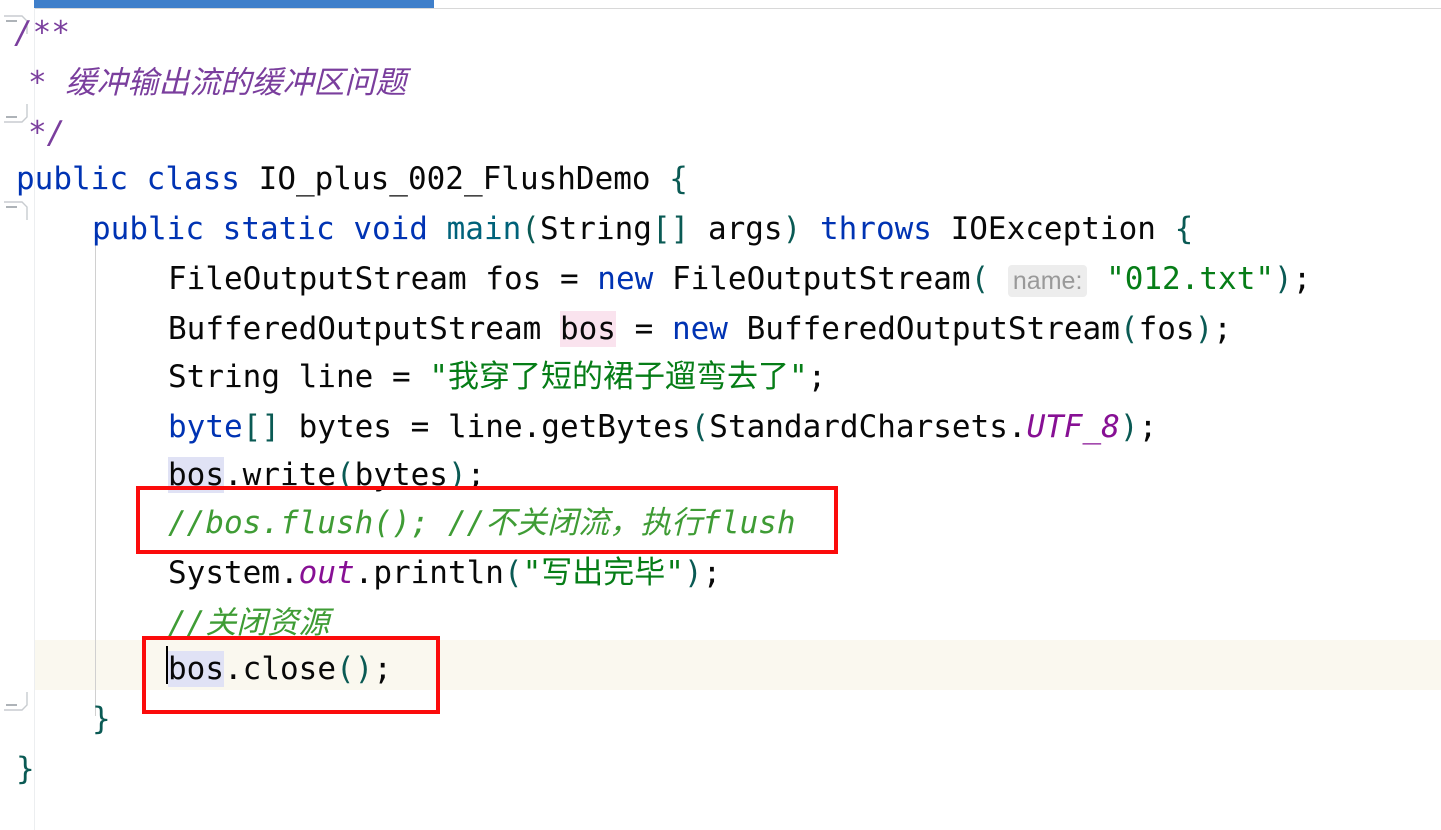 The image size is (1441, 830). What do you see at coordinates (1190, 279) in the screenshot?
I see `code-token-str: "012.txt"` at bounding box center [1190, 279].